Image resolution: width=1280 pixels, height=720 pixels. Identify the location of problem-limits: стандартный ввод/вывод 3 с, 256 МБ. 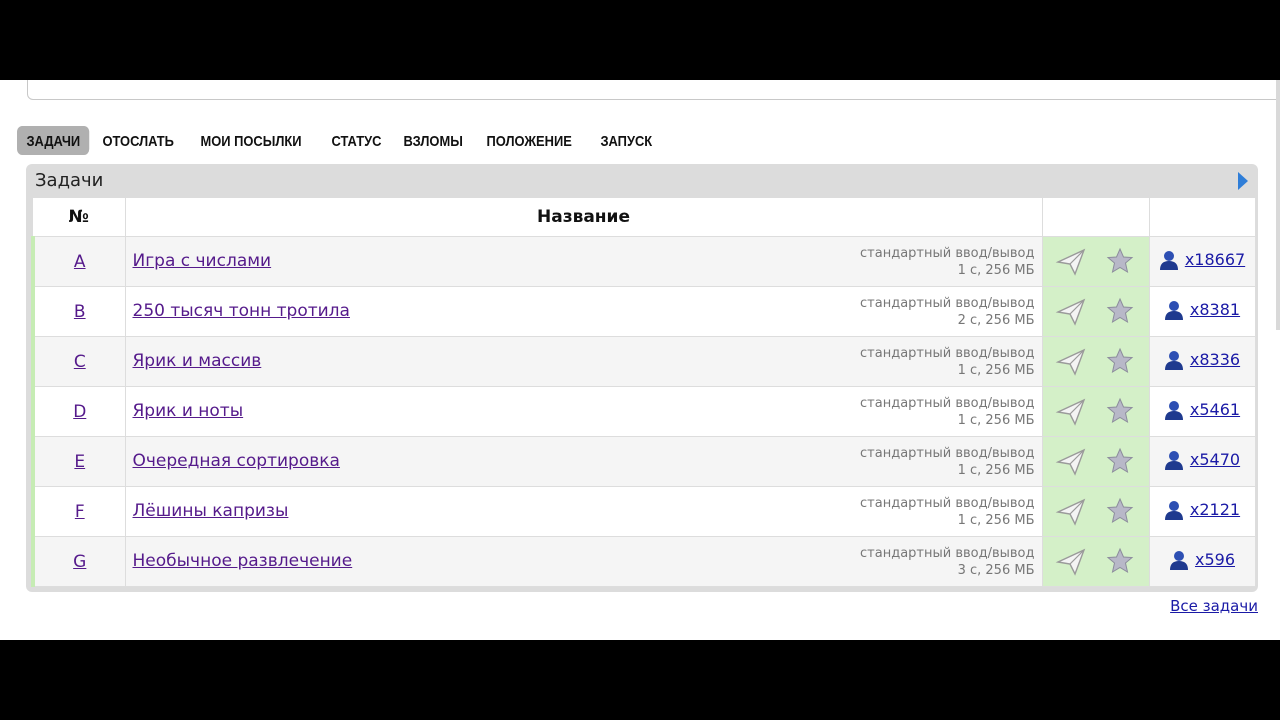
(947, 562).